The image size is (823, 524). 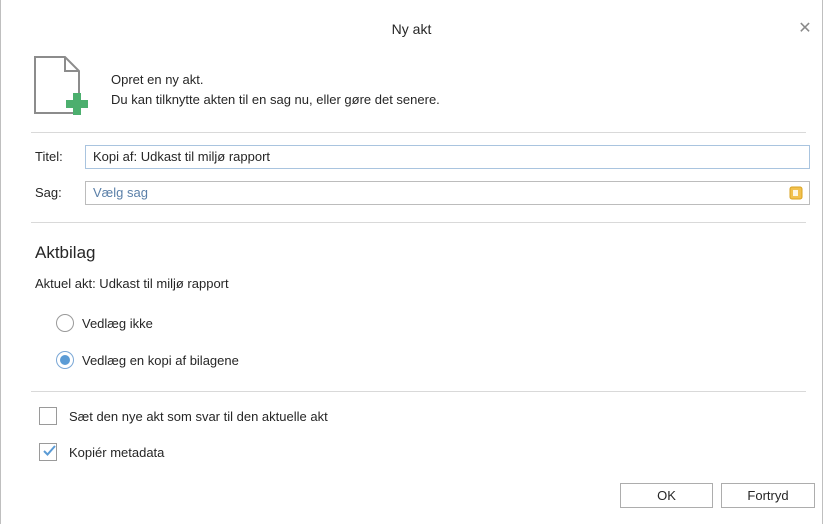 What do you see at coordinates (132, 283) in the screenshot?
I see `current-act-label: Aktuel akt: Udkast til miljø rapport` at bounding box center [132, 283].